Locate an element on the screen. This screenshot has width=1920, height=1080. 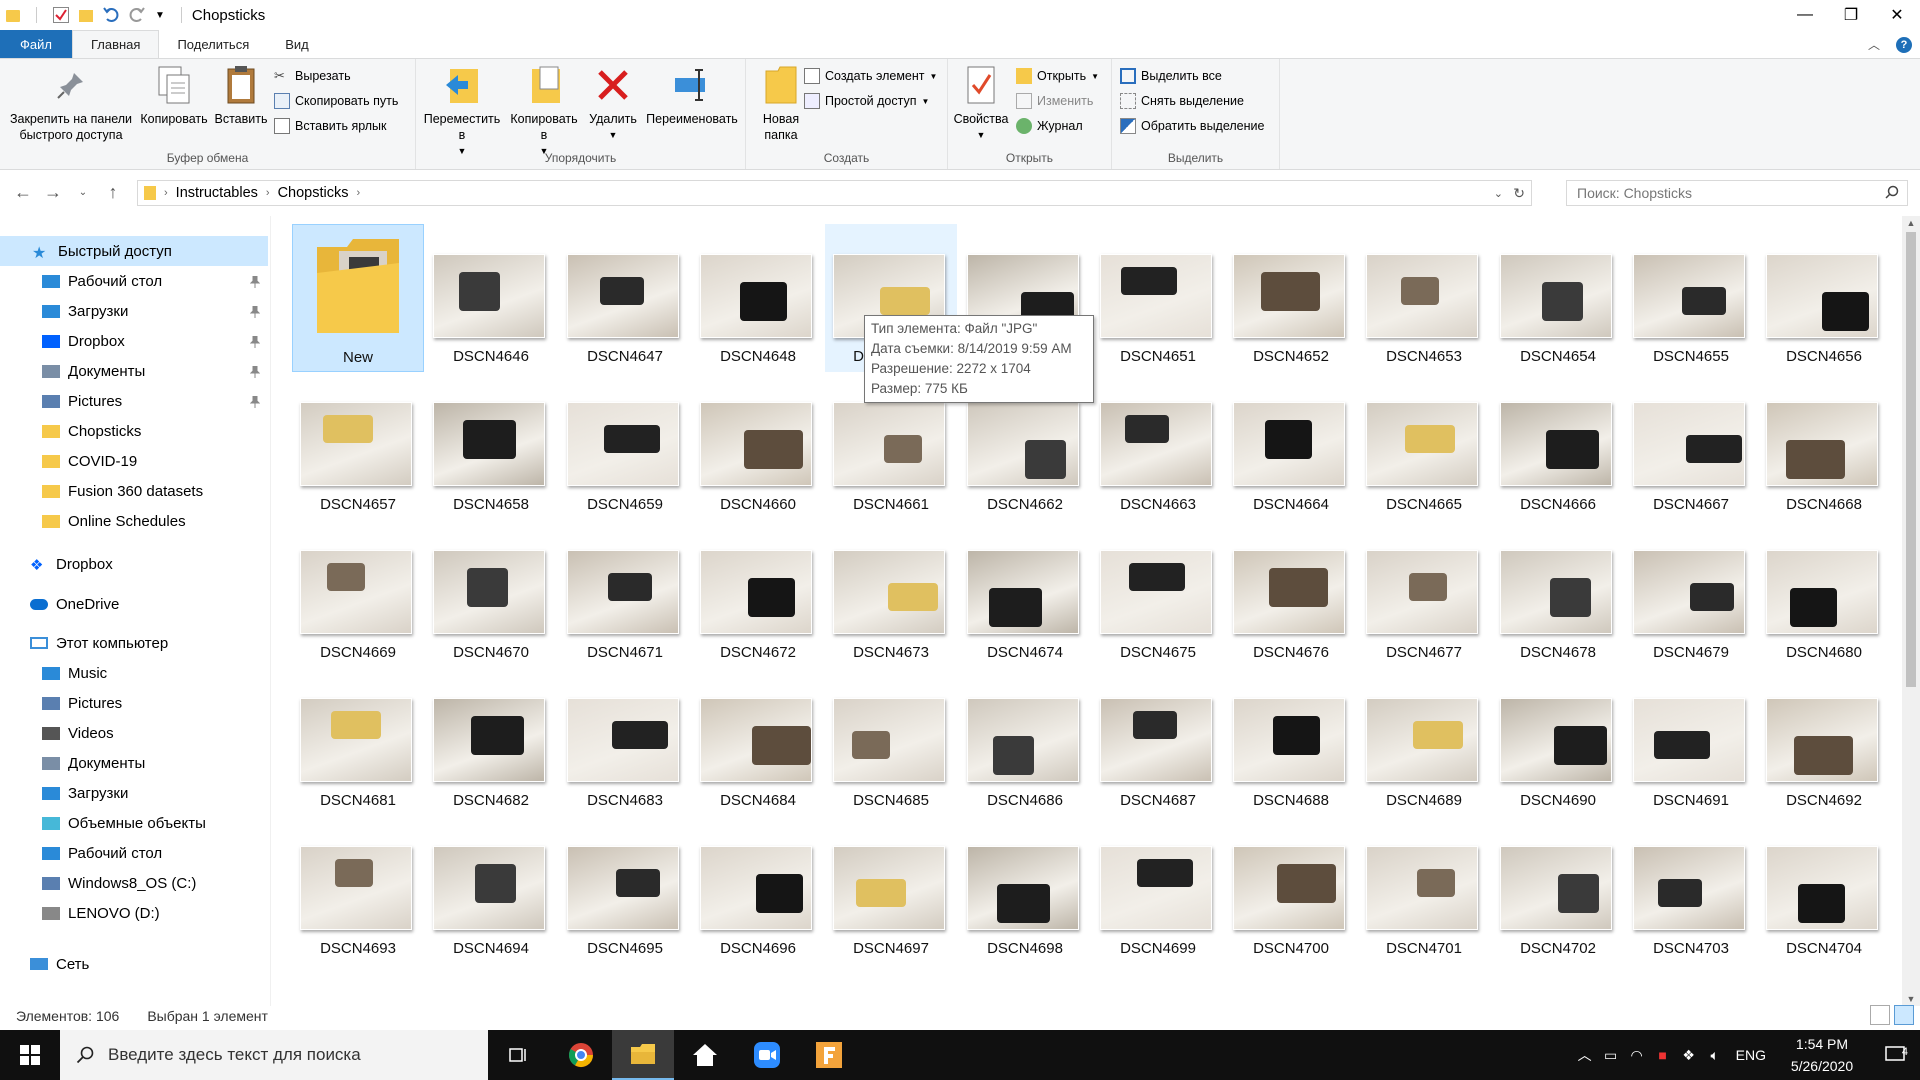
file-item: DSCN4683 is located at coordinates (625, 742).